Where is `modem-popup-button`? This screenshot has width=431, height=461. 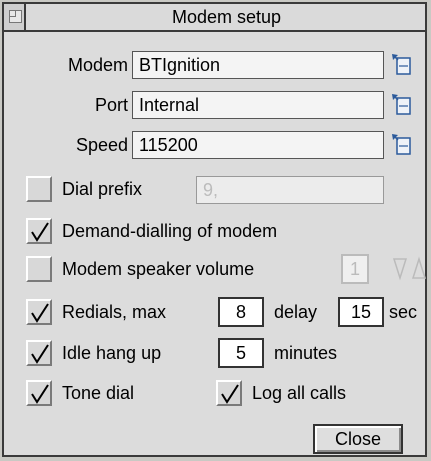
modem-popup-button is located at coordinates (402, 65).